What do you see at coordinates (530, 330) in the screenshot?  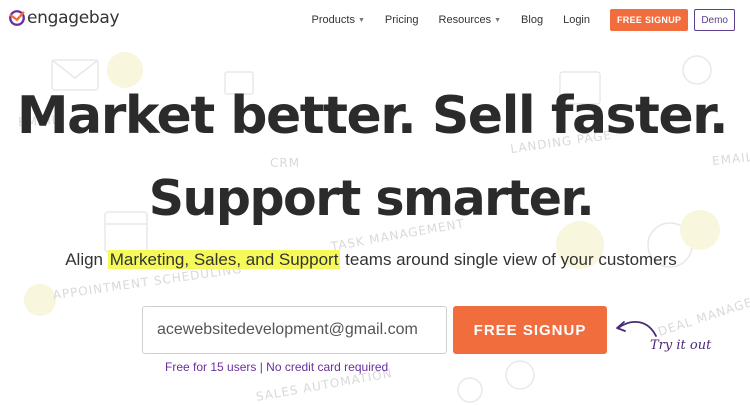 I see `hero-free-signup-button: FREE SIGNUP` at bounding box center [530, 330].